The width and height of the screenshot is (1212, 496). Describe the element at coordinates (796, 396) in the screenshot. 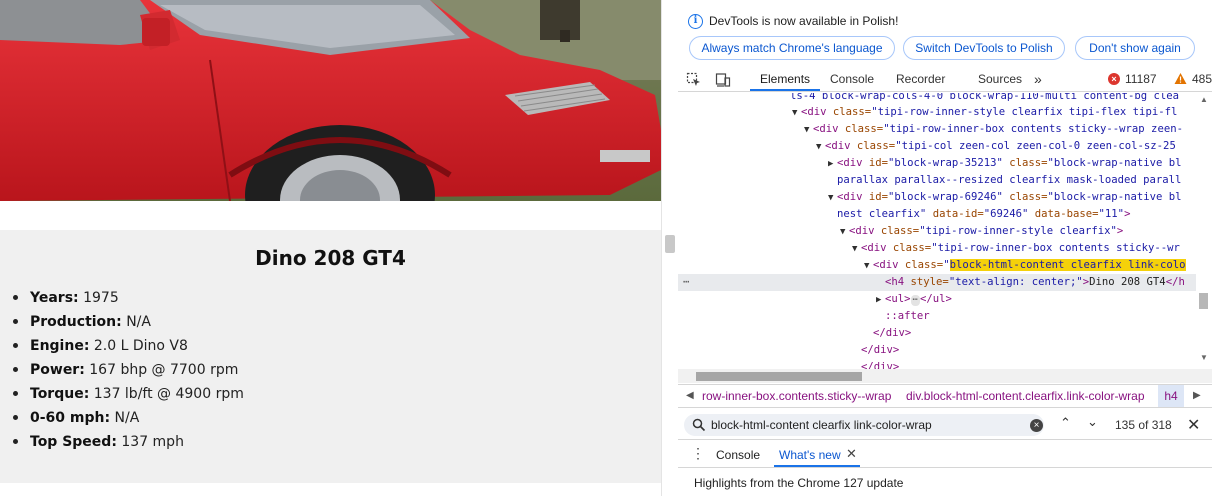

I see `breadcrumb-item: row-inner-box.contents.sticky--wrap` at that location.